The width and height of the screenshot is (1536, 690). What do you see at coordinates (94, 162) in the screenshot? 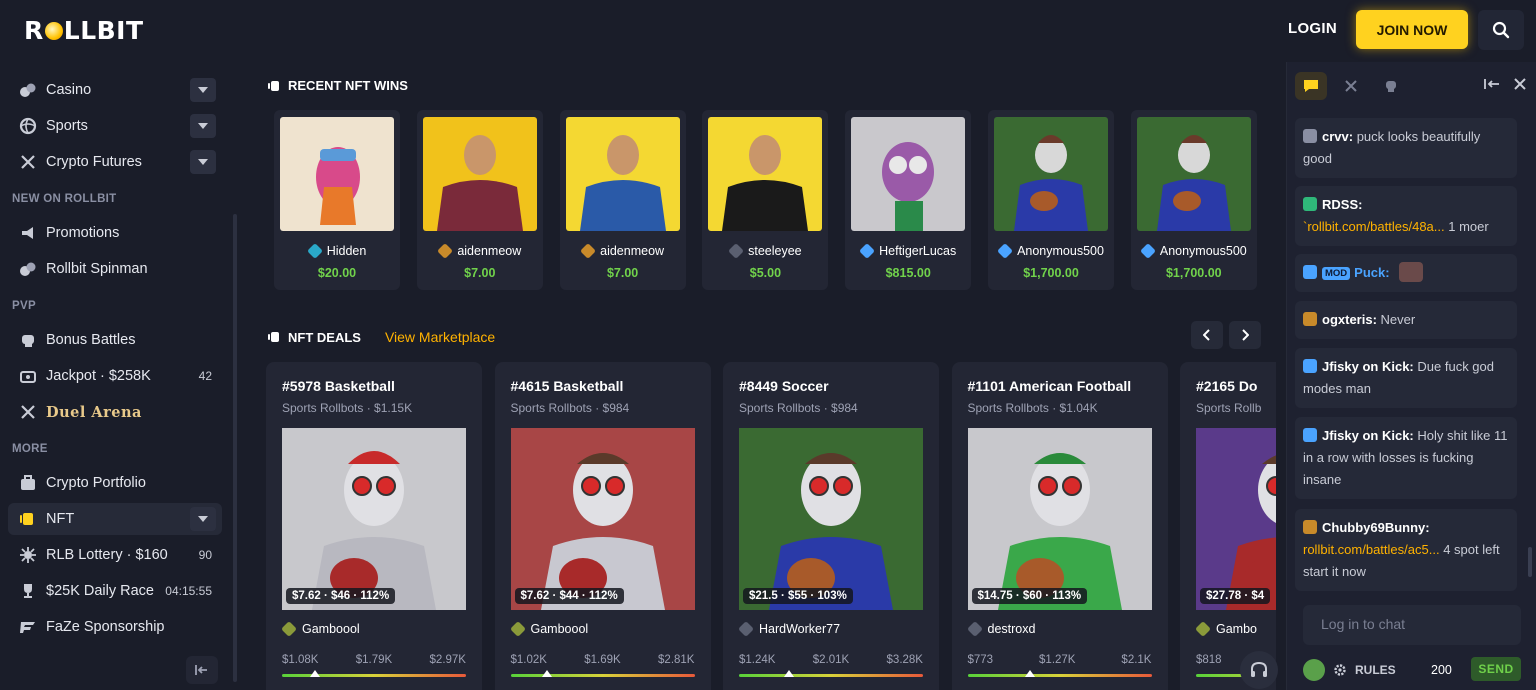
I see `sidebar-item-label: Crypto Futures` at bounding box center [94, 162].